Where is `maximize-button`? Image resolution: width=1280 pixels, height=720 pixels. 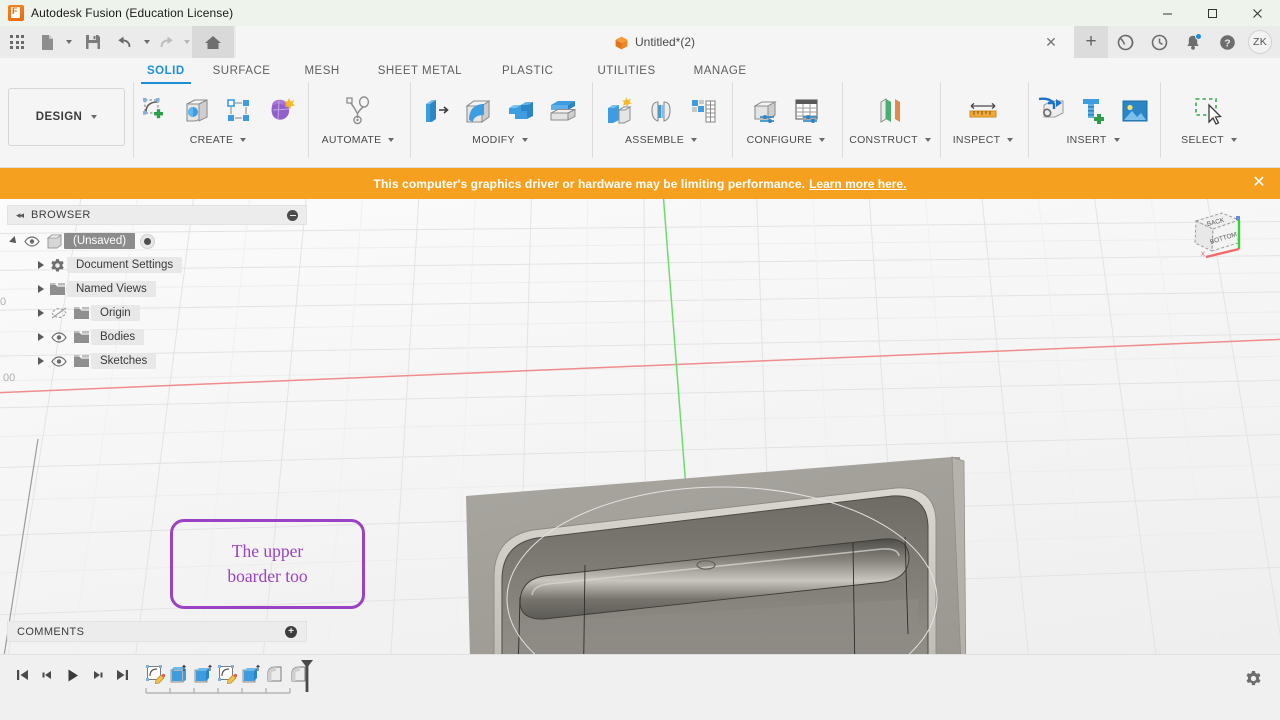
maximize-button is located at coordinates (1212, 13).